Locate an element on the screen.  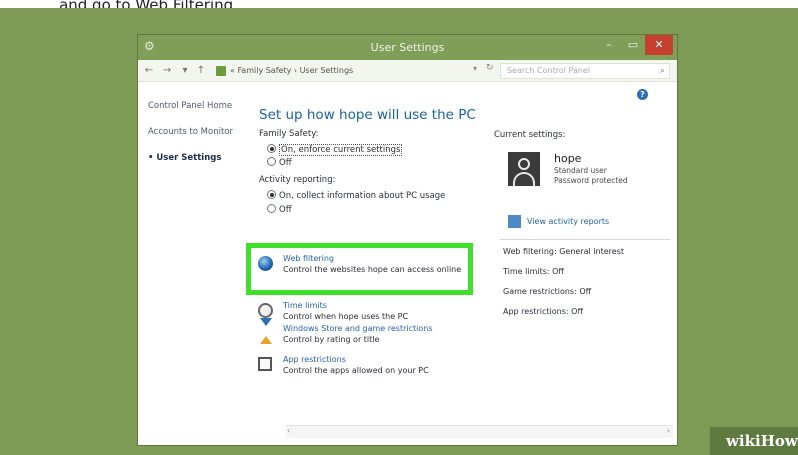
title-bar: ⚙ User Settings – ▭ ✕ is located at coordinates (407, 47).